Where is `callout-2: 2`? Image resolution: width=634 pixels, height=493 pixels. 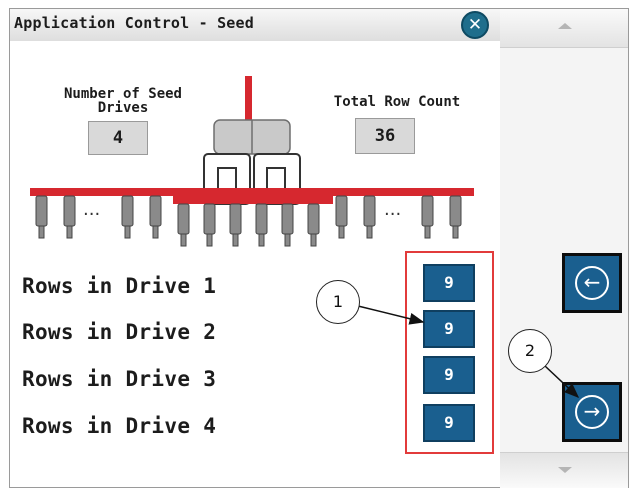
callout-2: 2 is located at coordinates (530, 351).